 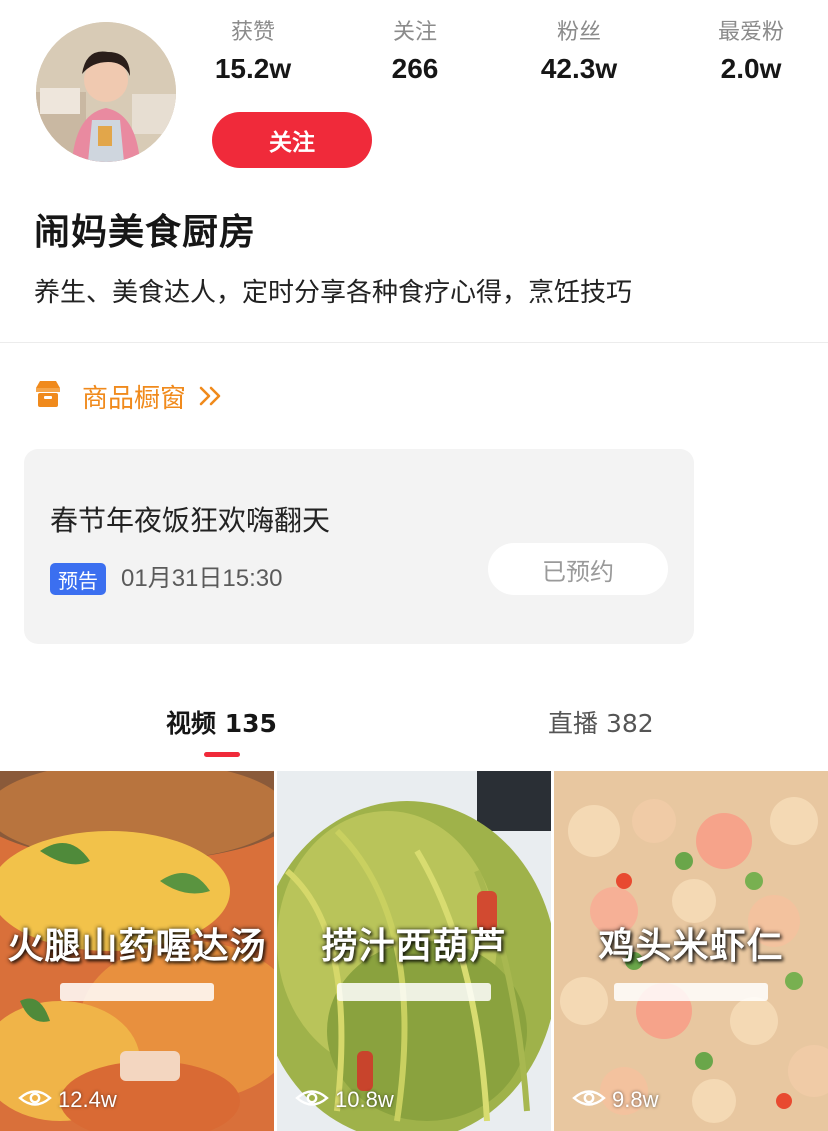 I want to click on view-count-value: 9.8w, so click(x=635, y=1099).